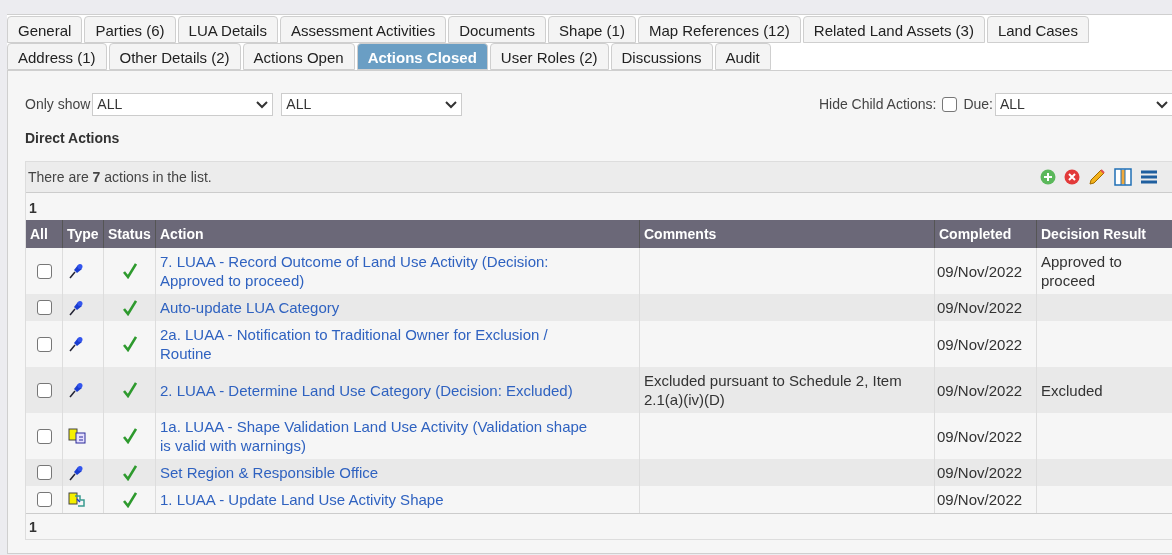  Describe the element at coordinates (374, 436) in the screenshot. I see `action-link: 1a. LUAA - Shape Validation Land Use Activity (Validation shape is valid with warnings)` at that location.